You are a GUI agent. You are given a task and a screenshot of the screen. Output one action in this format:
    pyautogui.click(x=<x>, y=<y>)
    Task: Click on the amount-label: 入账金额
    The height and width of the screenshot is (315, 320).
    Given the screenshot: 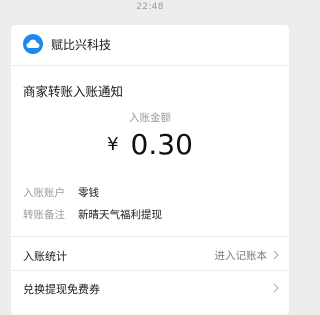 What is the action you would take?
    pyautogui.click(x=150, y=118)
    